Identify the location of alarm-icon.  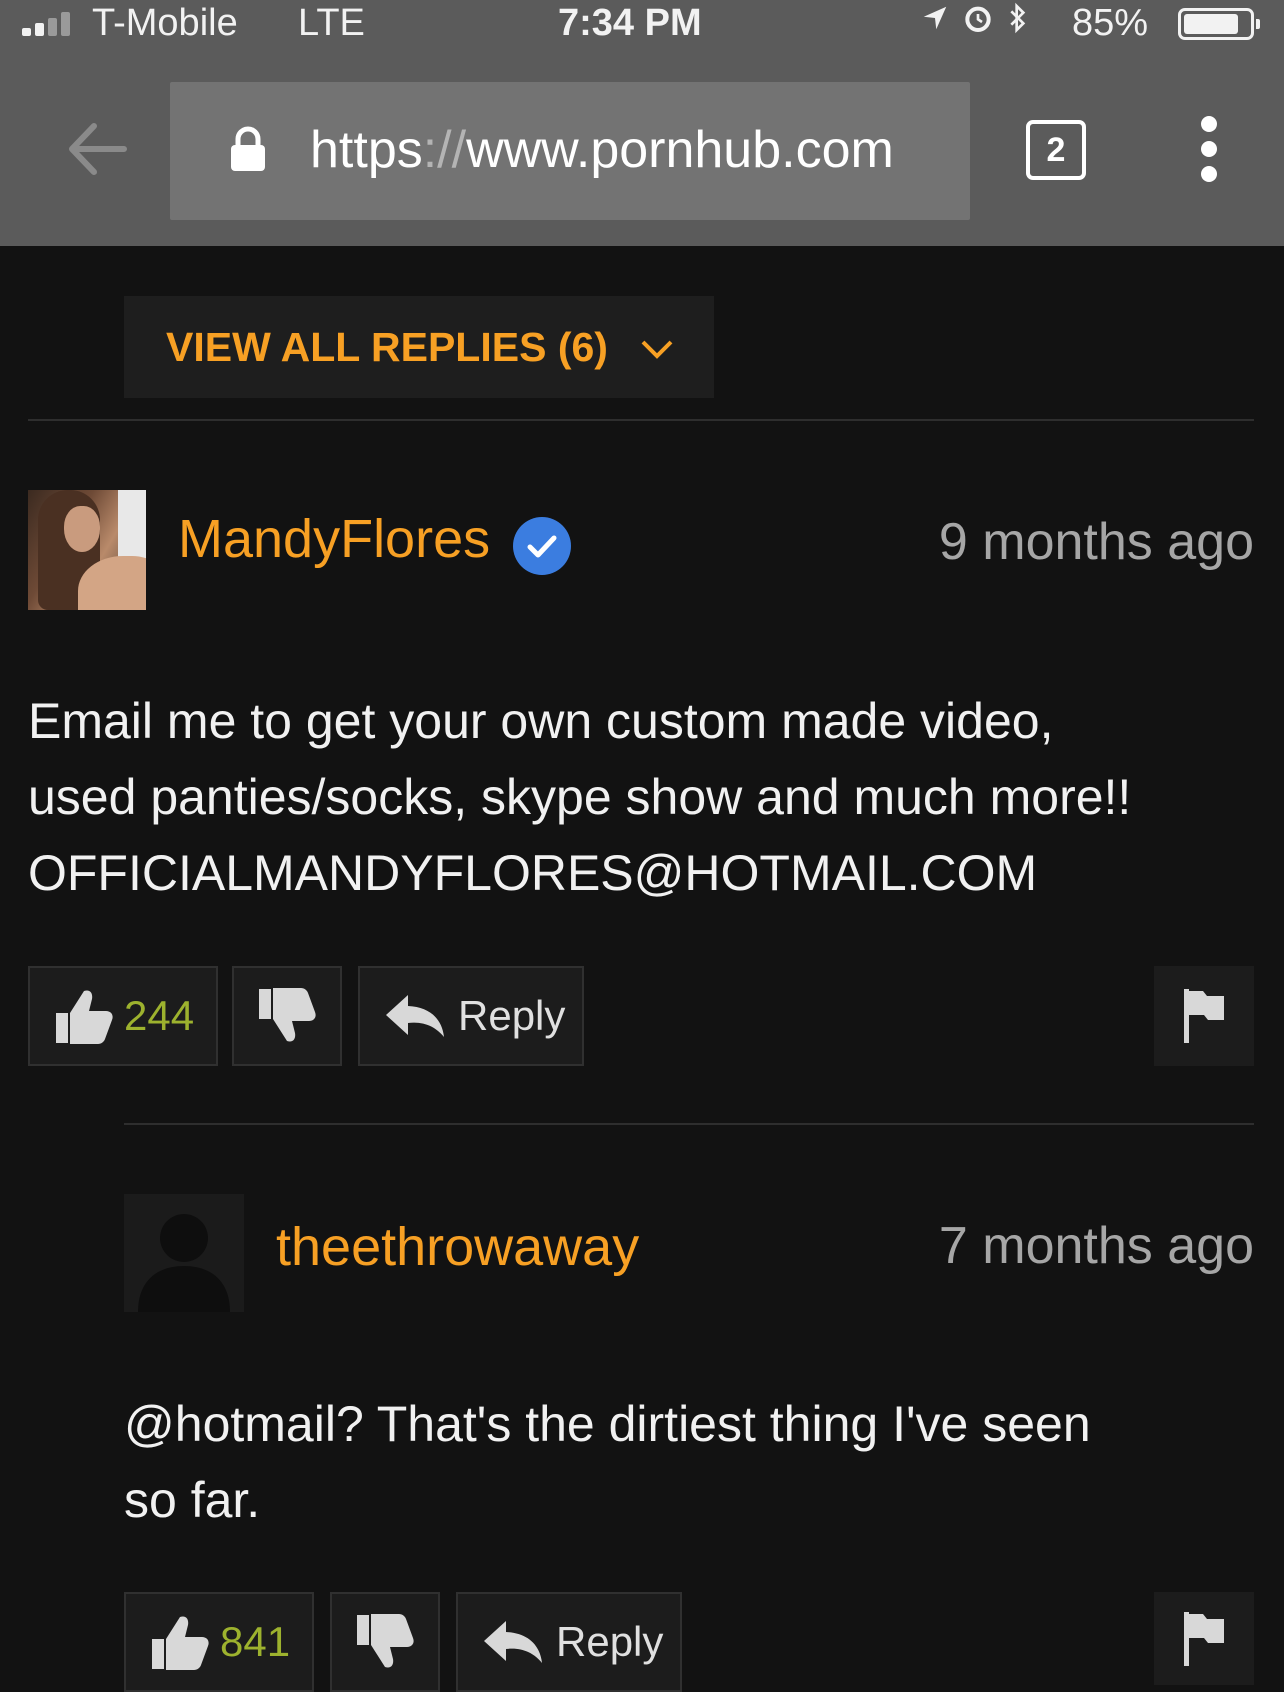
(978, 19).